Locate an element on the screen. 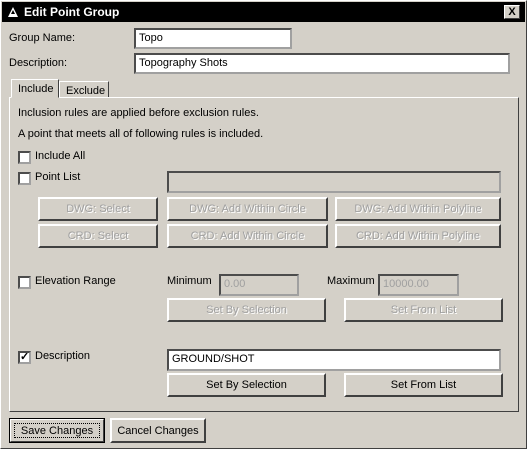 The width and height of the screenshot is (527, 449). description-rule-input: GROUND/SHOT is located at coordinates (334, 360).